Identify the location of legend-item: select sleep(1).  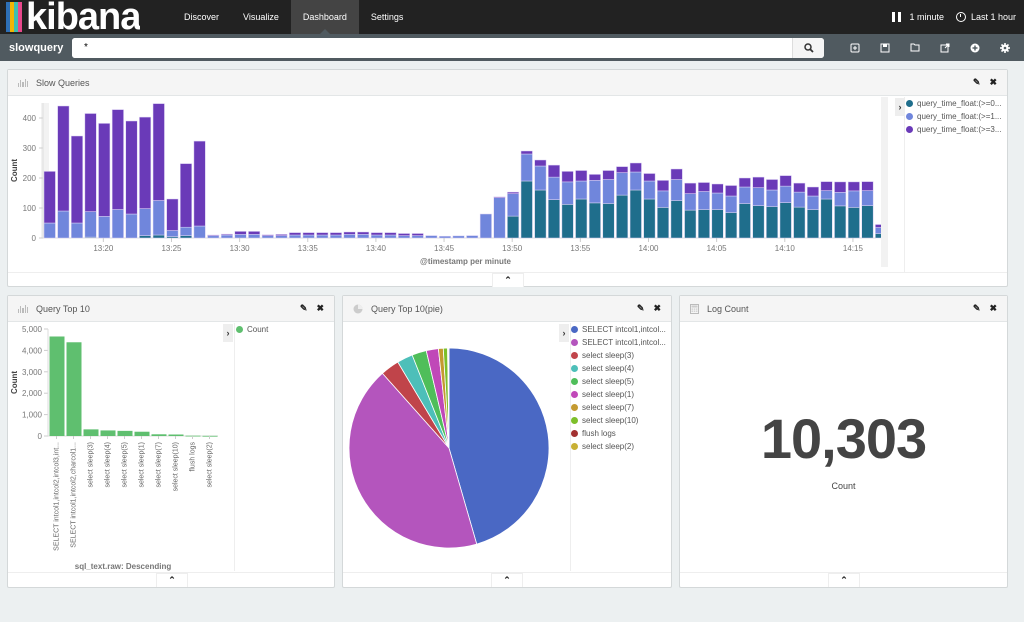
(618, 394).